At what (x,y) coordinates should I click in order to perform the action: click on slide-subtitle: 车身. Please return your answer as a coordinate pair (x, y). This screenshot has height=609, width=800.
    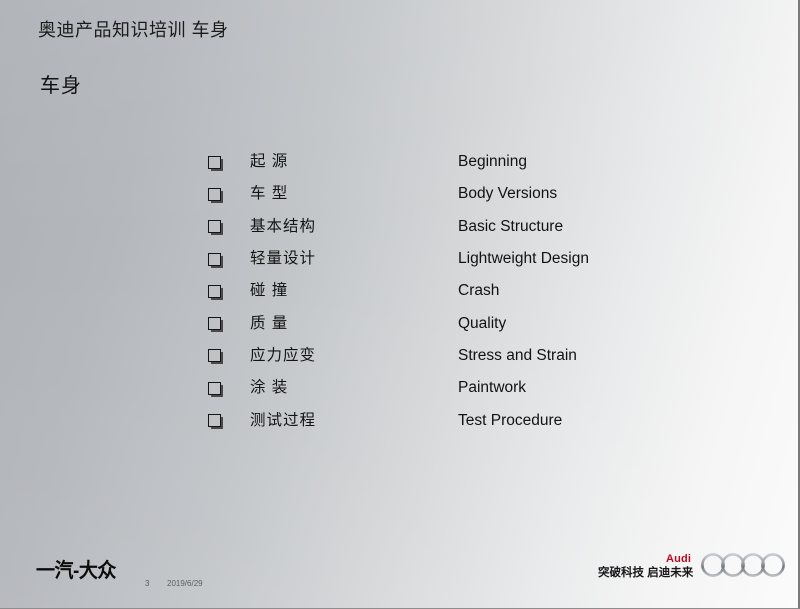
    Looking at the image, I should click on (61, 86).